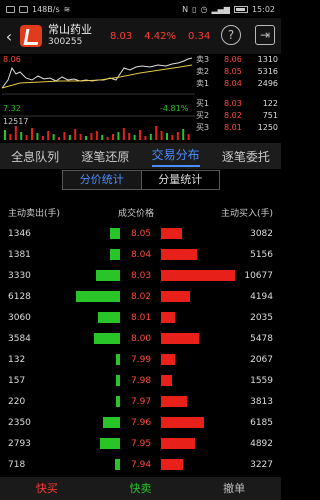  Describe the element at coordinates (246, 156) in the screenshot. I see `tab-tick-orders: 逐笔委托` at that location.